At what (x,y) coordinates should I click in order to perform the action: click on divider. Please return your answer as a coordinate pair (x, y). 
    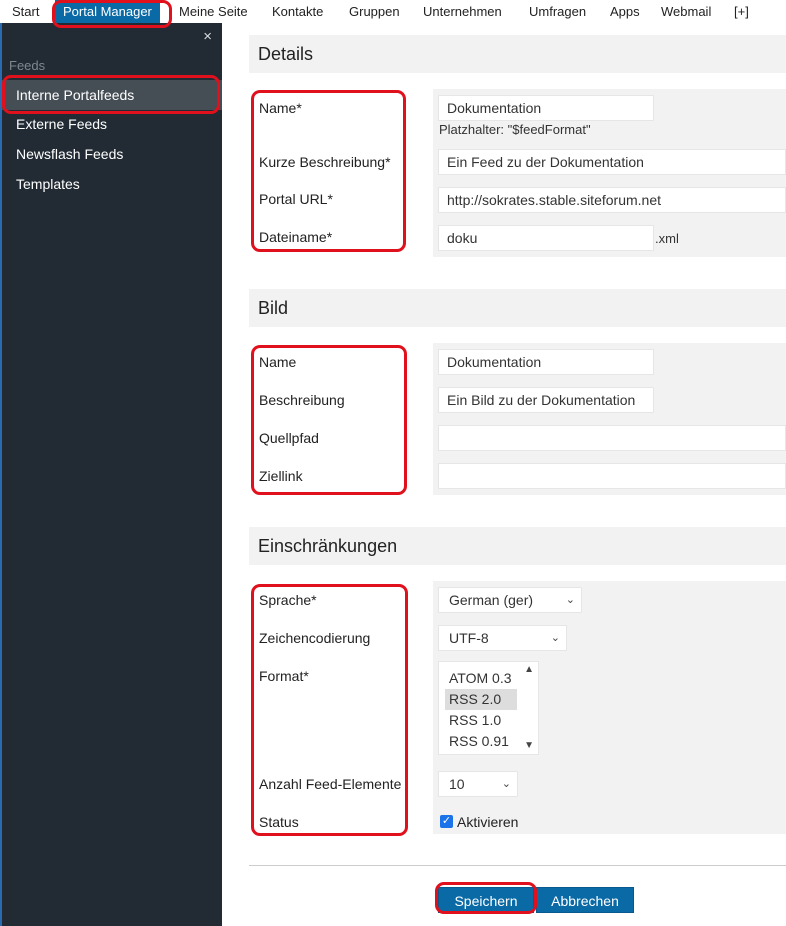
    Looking at the image, I should click on (517, 865).